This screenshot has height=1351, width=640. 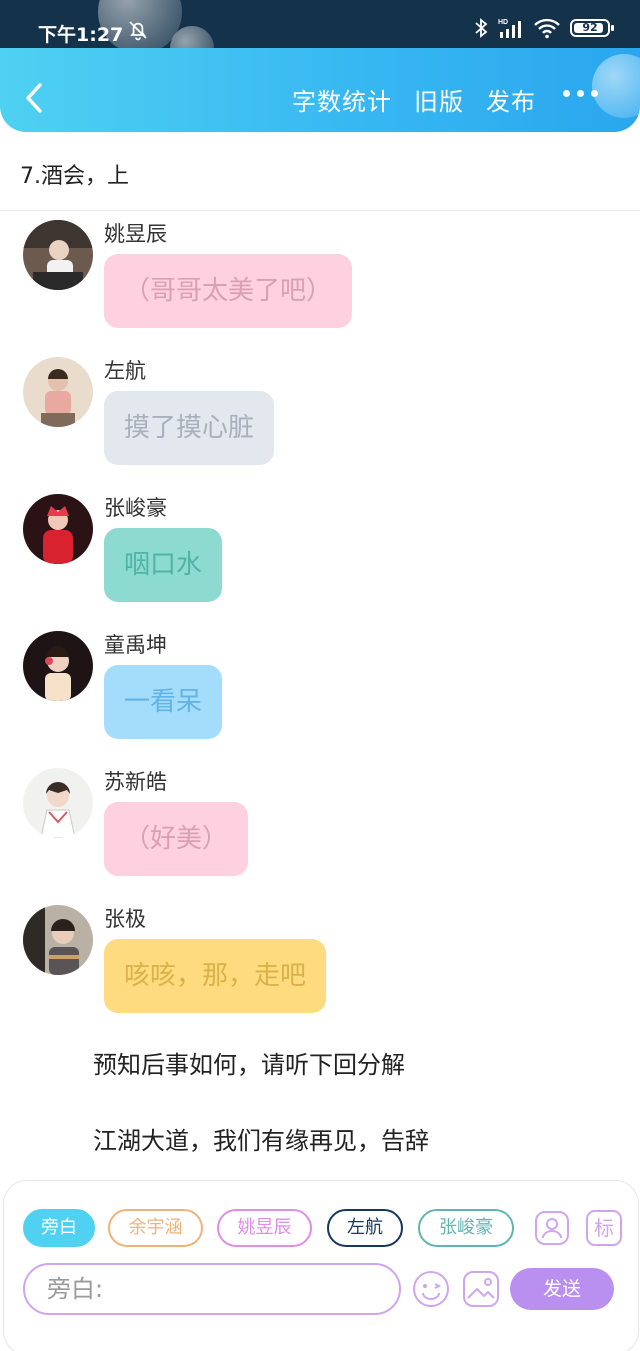 What do you see at coordinates (552, 1228) in the screenshot?
I see `user-role-icon` at bounding box center [552, 1228].